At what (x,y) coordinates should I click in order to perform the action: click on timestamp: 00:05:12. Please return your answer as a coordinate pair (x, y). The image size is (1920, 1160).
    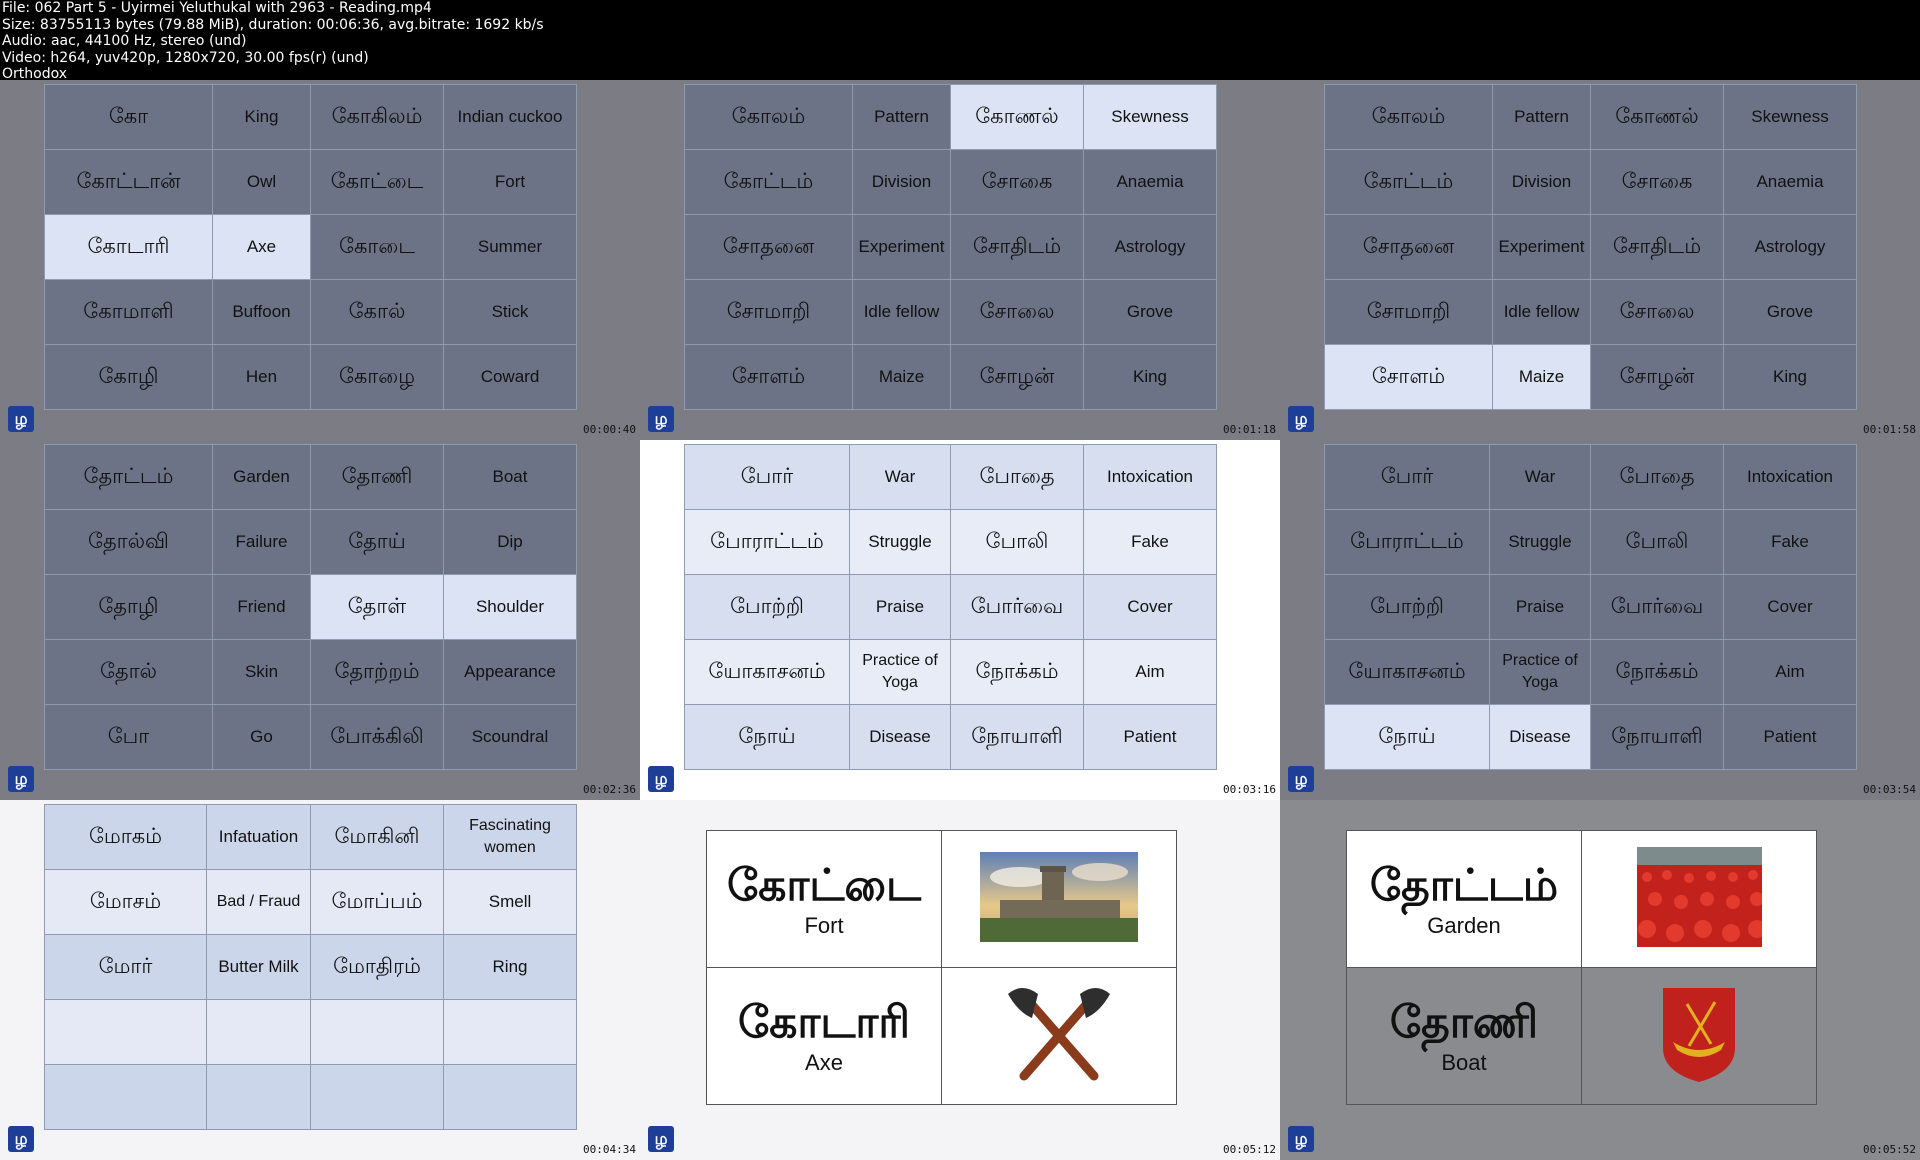
    Looking at the image, I should click on (1249, 1149).